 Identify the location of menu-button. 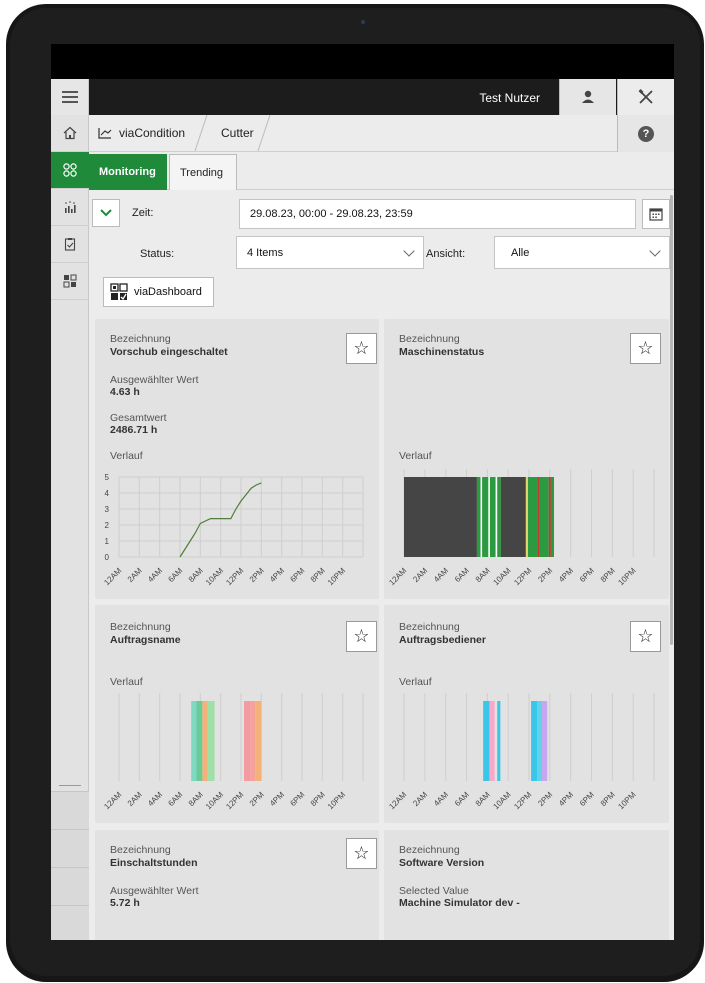
(70, 97).